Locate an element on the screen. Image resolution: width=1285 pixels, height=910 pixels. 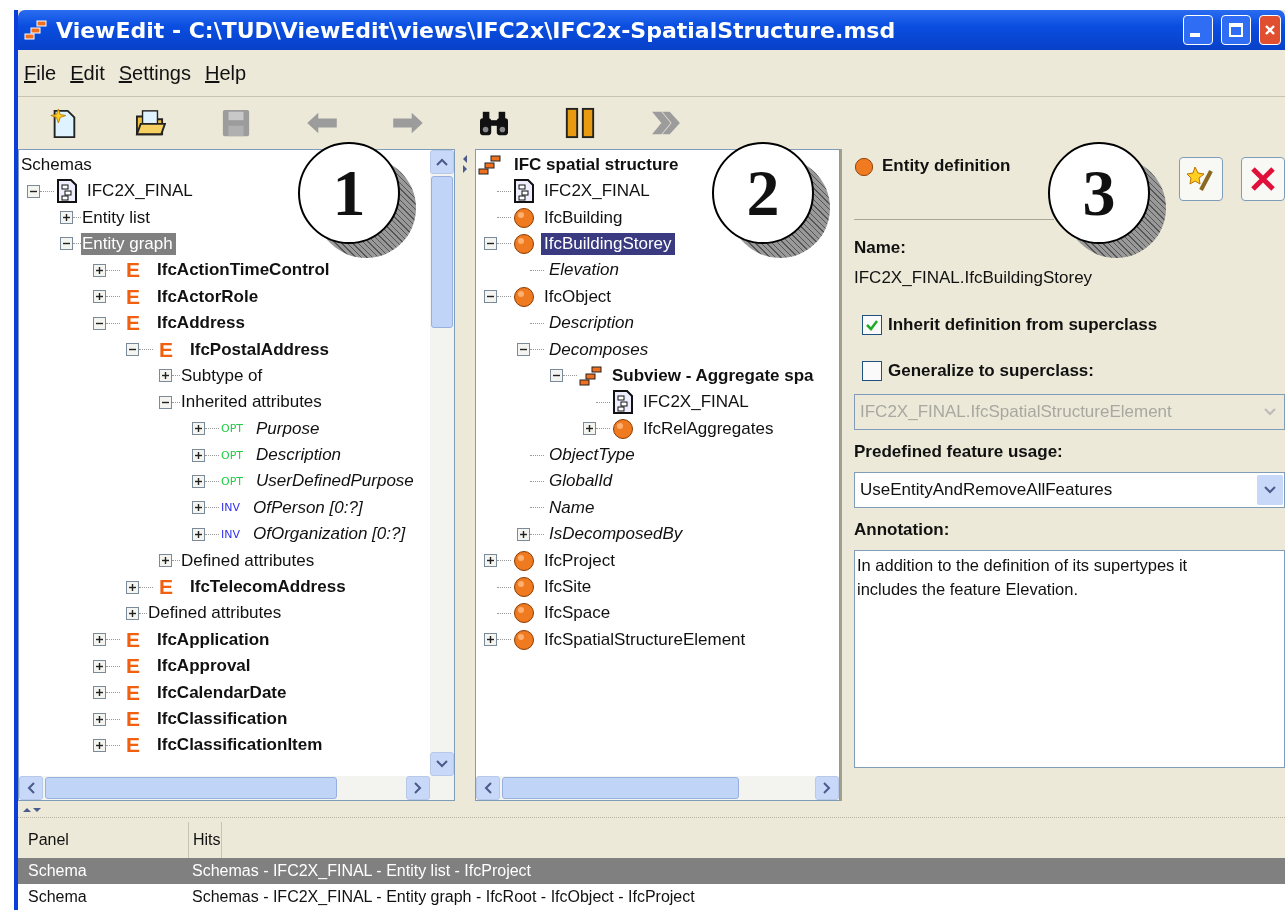
annotation-field: In addition to the definition of its supertypes it includes the feature Elevation. is located at coordinates (1069, 659).